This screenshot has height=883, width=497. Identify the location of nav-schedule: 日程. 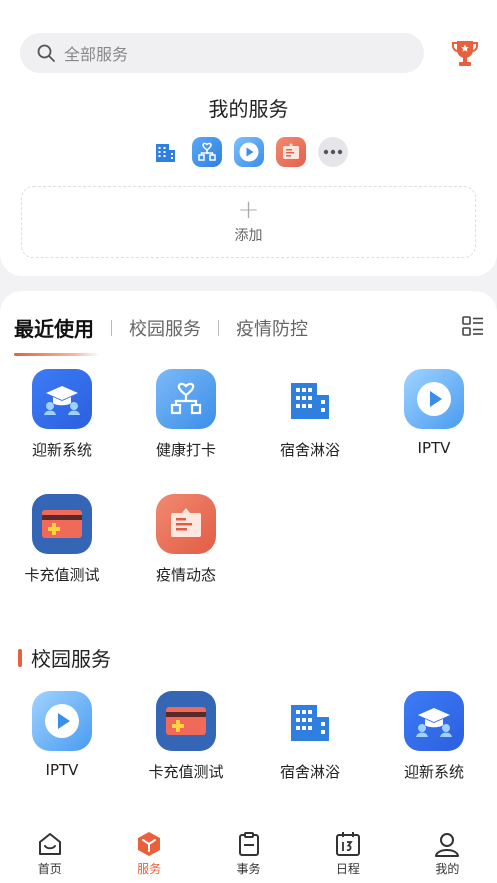
(347, 851).